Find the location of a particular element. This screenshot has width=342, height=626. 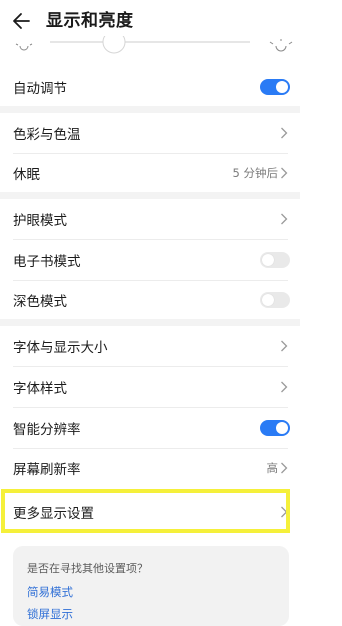

ebook-row: 电子书模式 is located at coordinates (150, 260).